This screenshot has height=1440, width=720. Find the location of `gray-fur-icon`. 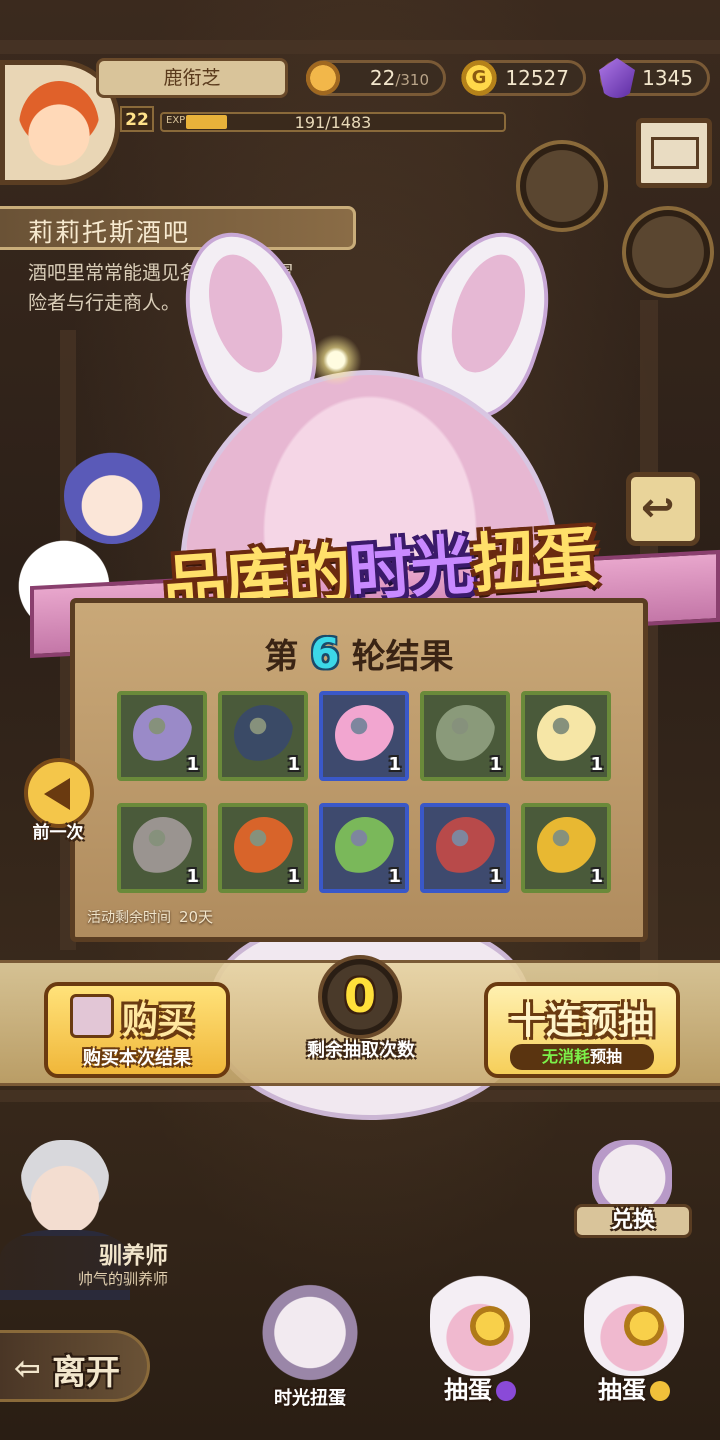

gray-fur-icon is located at coordinates (163, 847).